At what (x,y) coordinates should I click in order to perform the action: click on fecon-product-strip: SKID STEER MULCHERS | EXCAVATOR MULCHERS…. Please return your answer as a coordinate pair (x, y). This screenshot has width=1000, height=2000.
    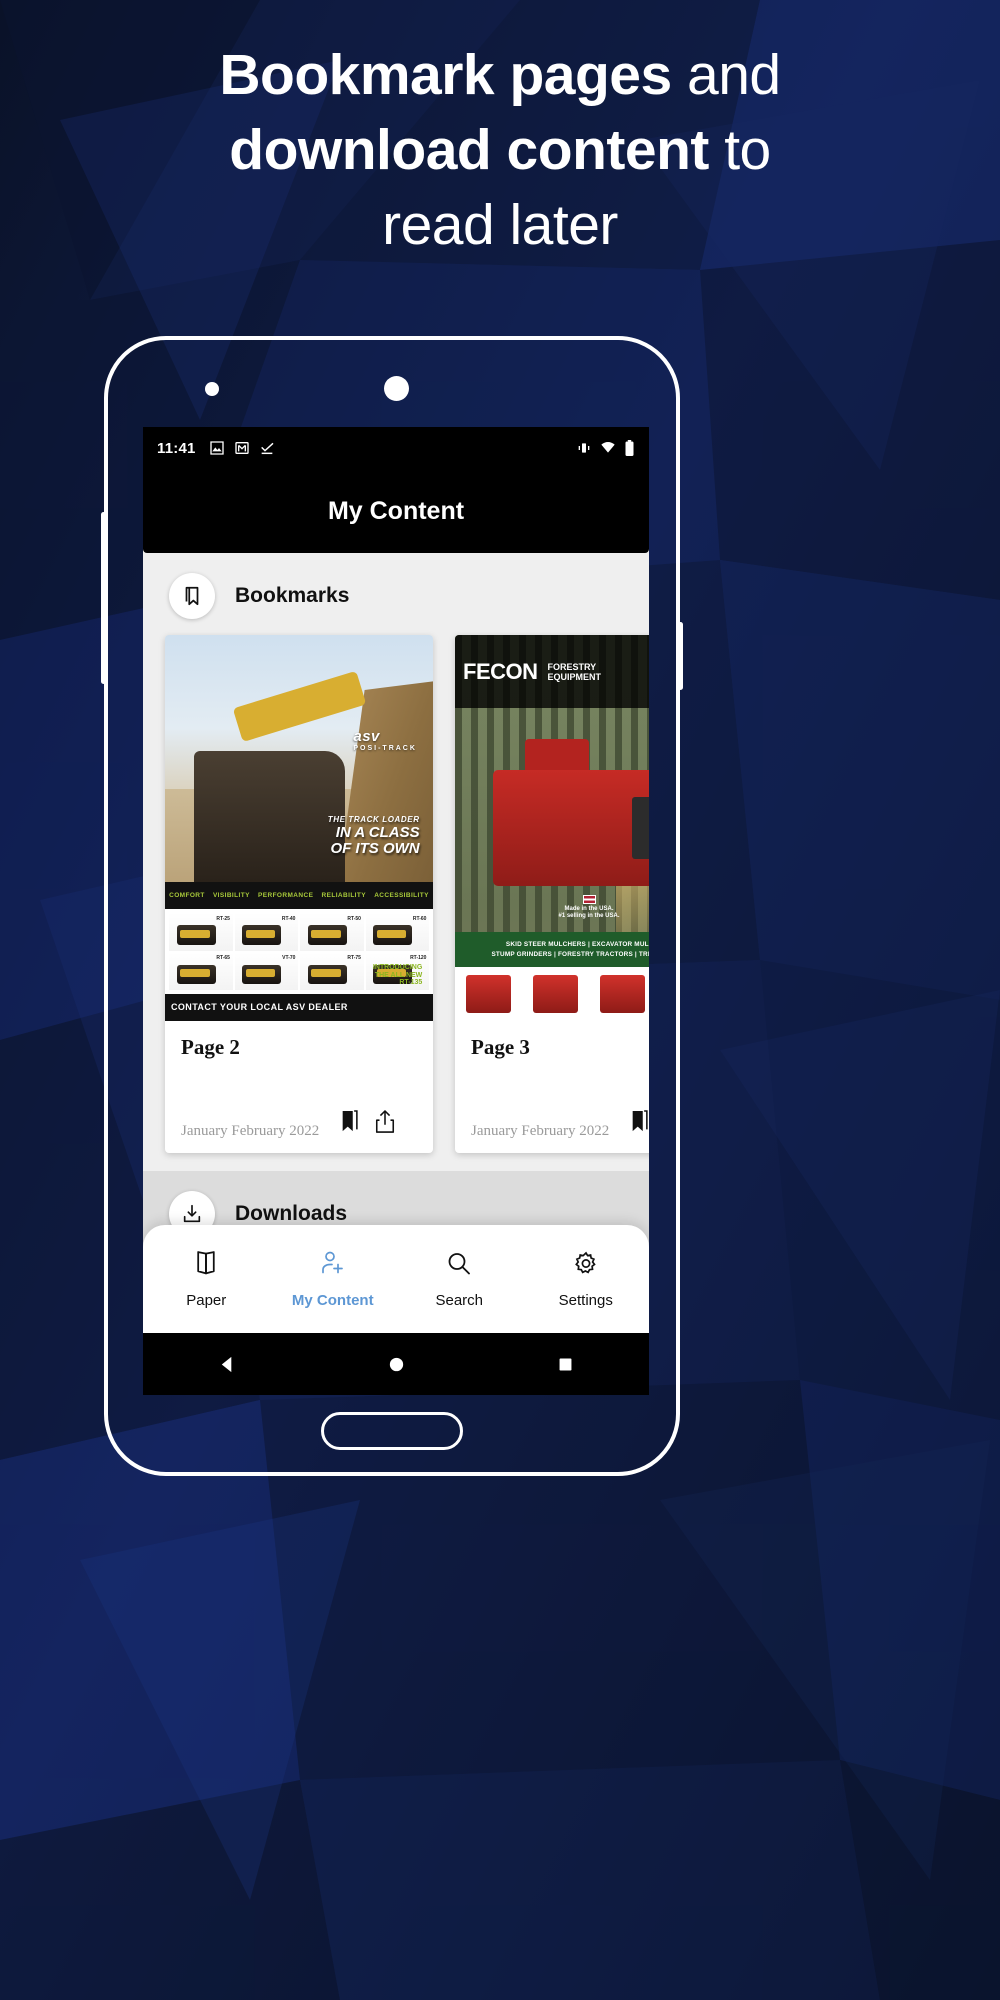
    Looking at the image, I should click on (552, 949).